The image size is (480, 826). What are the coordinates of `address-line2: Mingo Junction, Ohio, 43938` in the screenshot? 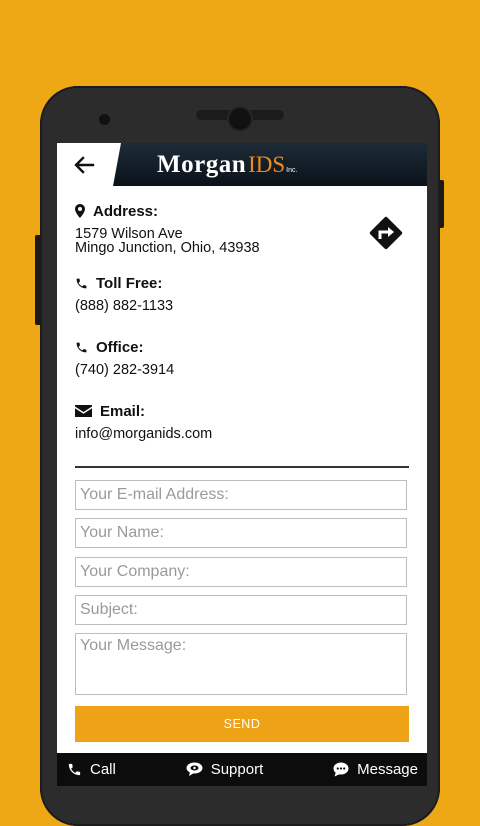 It's located at (167, 248).